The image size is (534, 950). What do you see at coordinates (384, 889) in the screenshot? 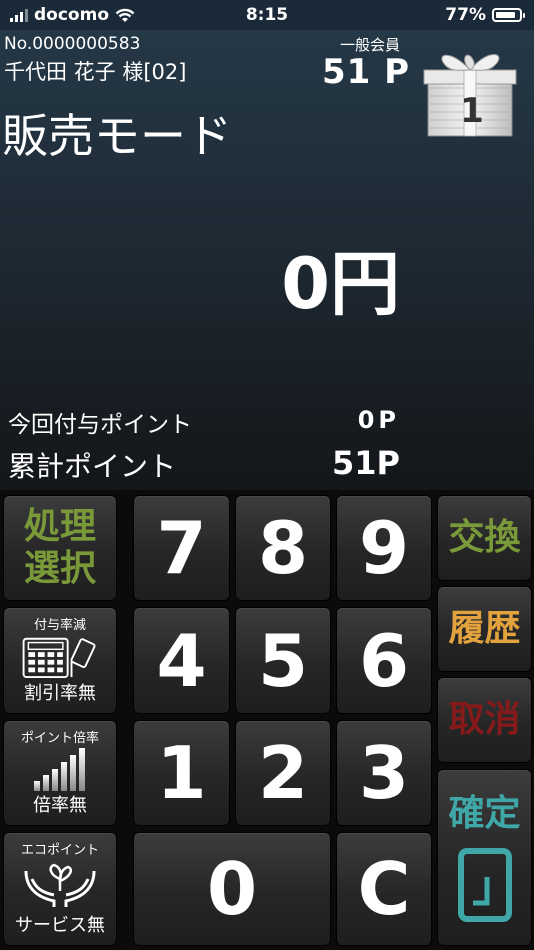
I see `clear-button: C` at bounding box center [384, 889].